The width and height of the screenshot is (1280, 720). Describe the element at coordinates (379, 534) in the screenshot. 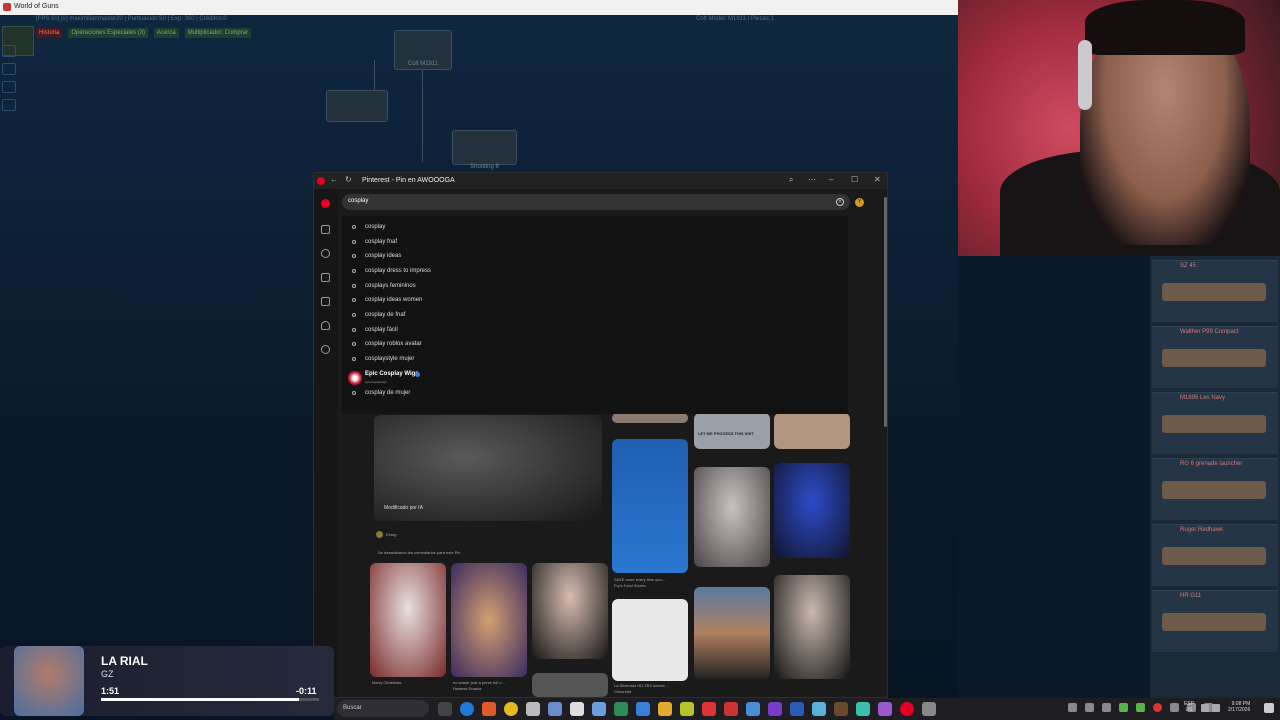

I see `user-avatar` at that location.